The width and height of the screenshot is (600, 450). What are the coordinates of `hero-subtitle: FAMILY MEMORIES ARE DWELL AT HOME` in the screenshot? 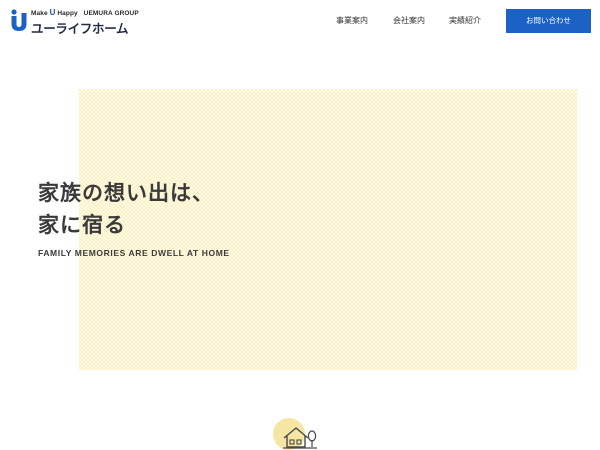 It's located at (134, 253).